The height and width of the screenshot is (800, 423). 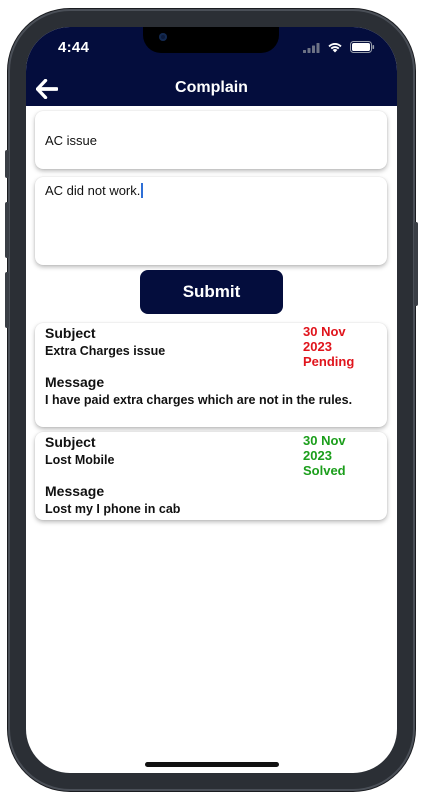 I want to click on mute-switch, so click(x=7, y=164).